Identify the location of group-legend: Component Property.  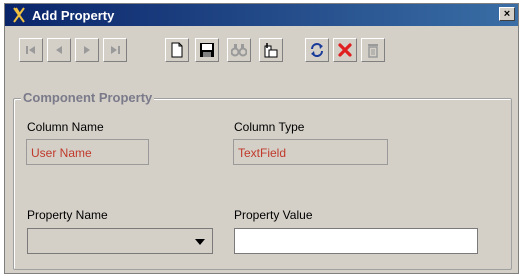
(88, 97).